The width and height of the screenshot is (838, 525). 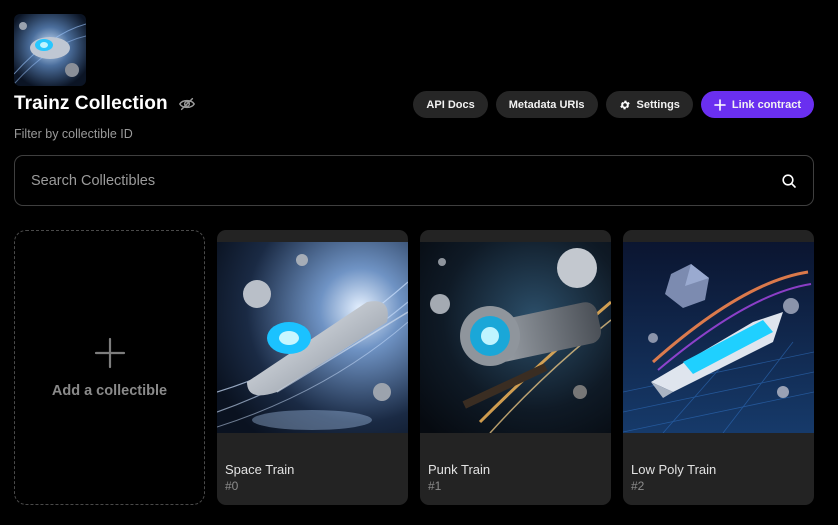 I want to click on collectible-id: #2, so click(x=638, y=486).